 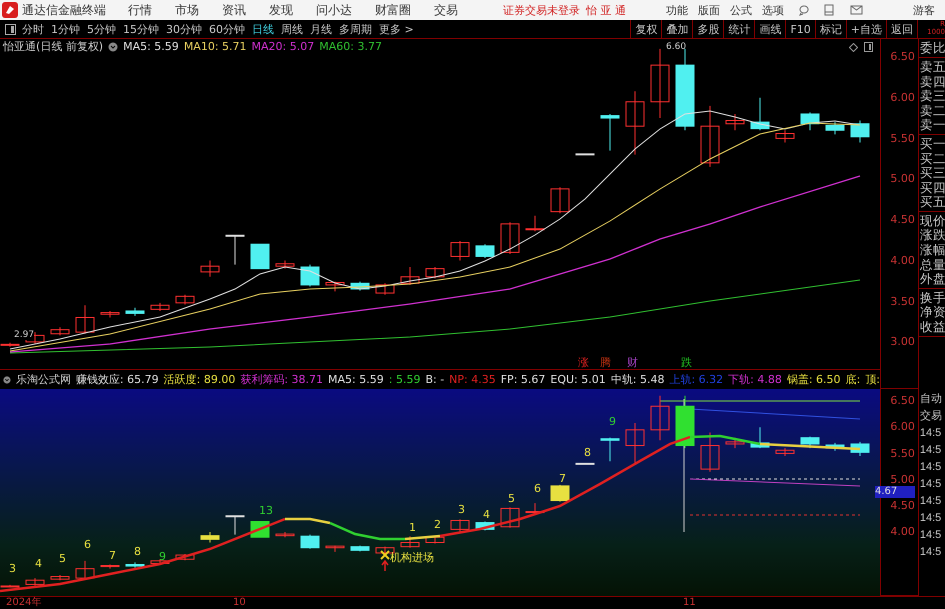 What do you see at coordinates (396, 29) in the screenshot?
I see `period-tab: 更多 >` at bounding box center [396, 29].